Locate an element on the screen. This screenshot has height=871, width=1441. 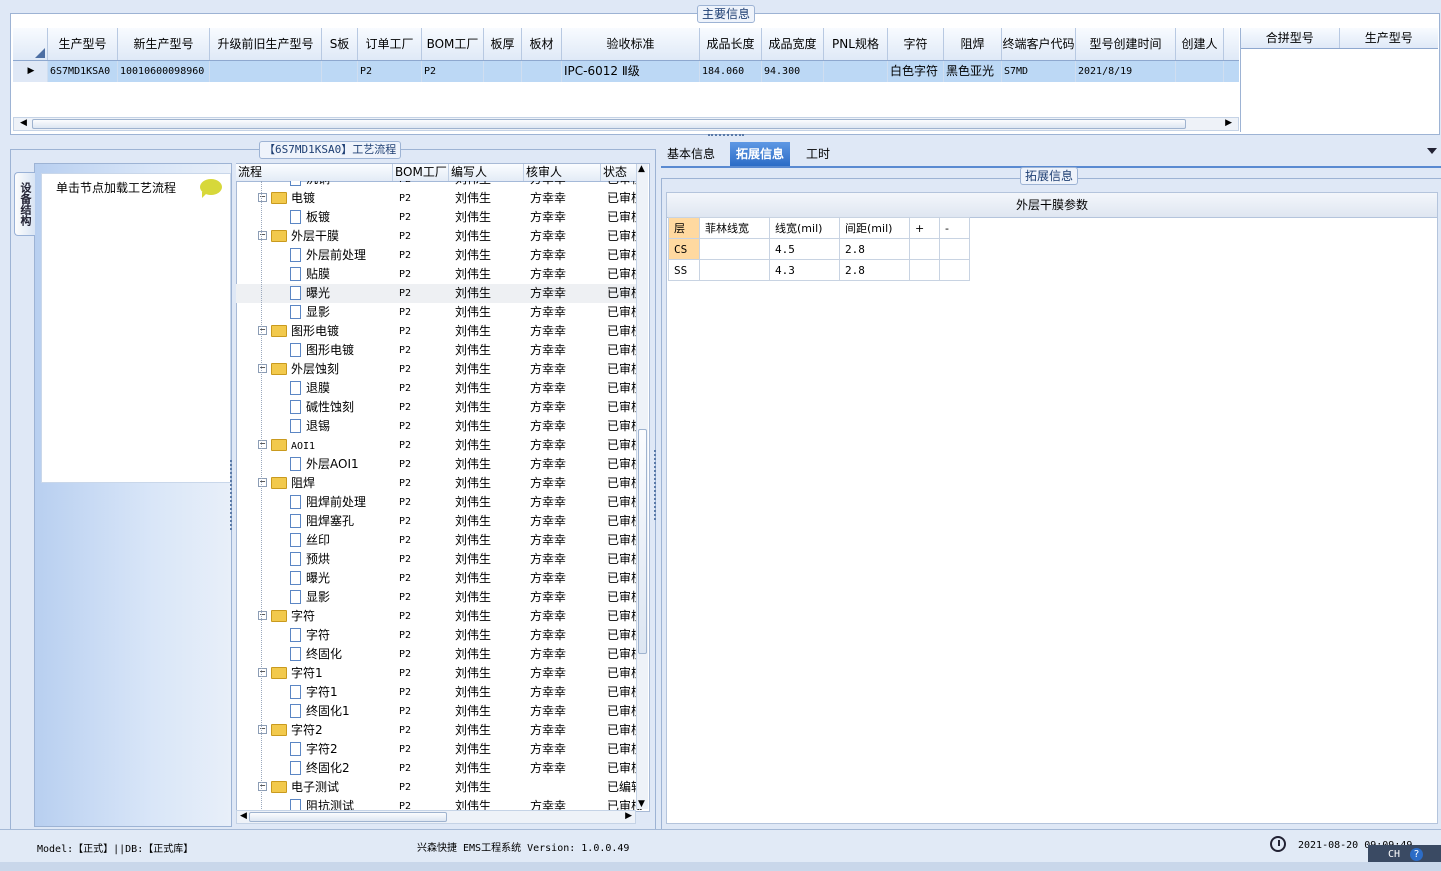
tree-row: 字符1 P2 刘伟生 方幸幸 已审核 is located at coordinates (442, 692).